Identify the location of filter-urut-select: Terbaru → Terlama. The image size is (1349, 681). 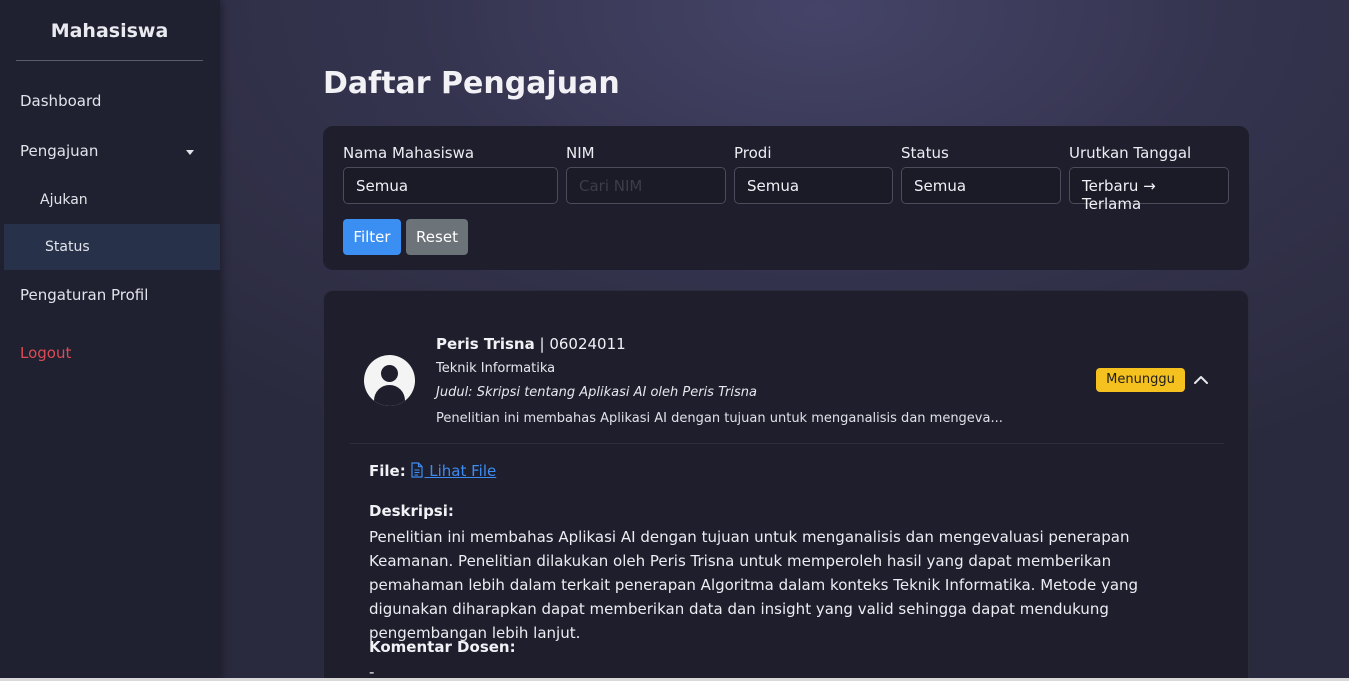
(1149, 190).